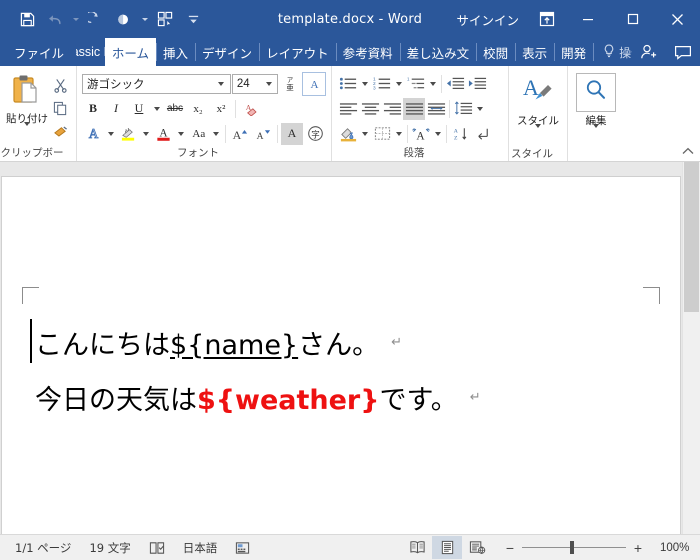  What do you see at coordinates (649, 52) in the screenshot?
I see `share-person-icon` at bounding box center [649, 52].